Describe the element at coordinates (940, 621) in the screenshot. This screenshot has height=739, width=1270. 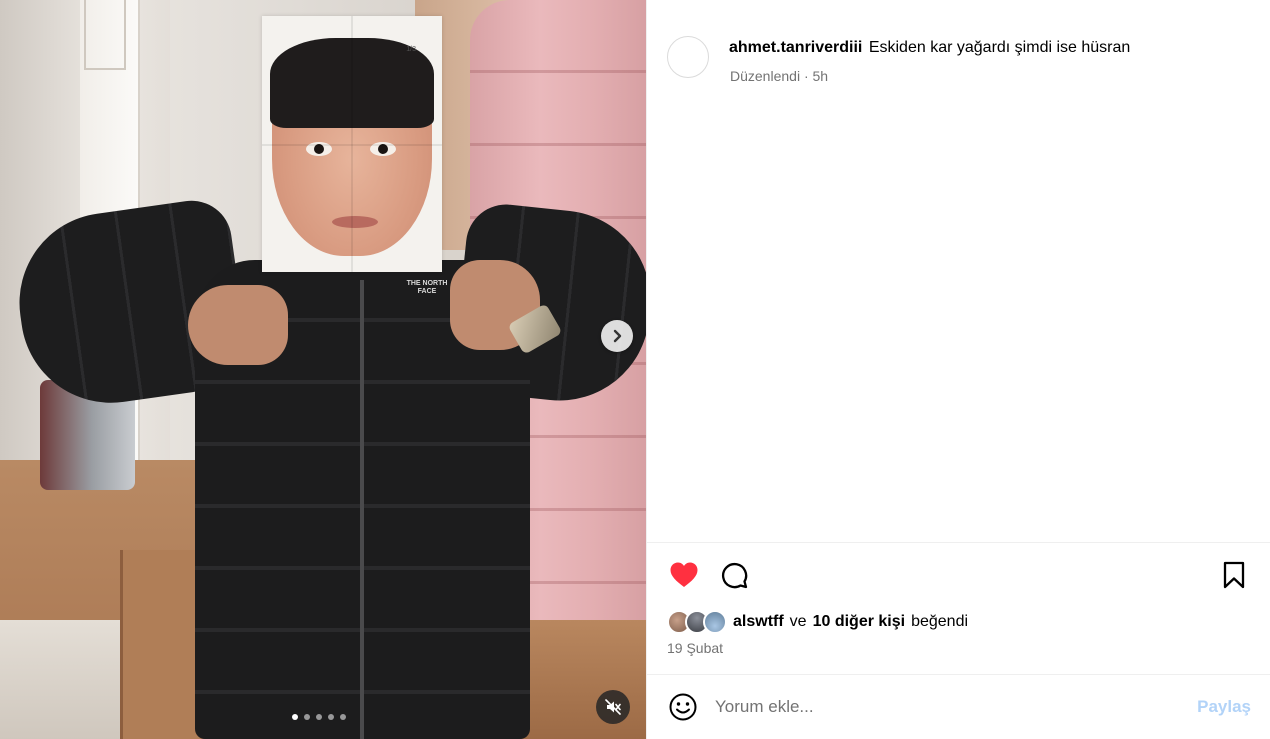
I see `likes-suffix: beğendi` at that location.